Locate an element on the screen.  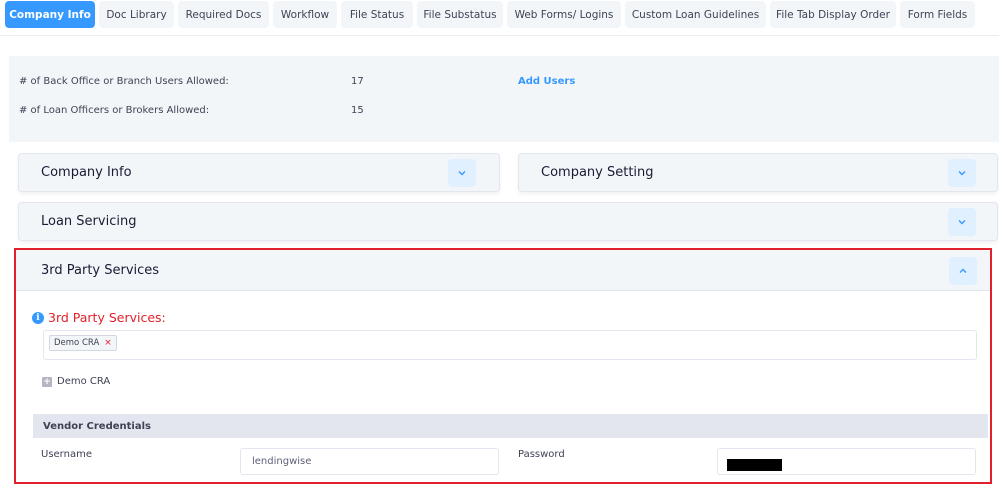
username-label: Username is located at coordinates (66, 454).